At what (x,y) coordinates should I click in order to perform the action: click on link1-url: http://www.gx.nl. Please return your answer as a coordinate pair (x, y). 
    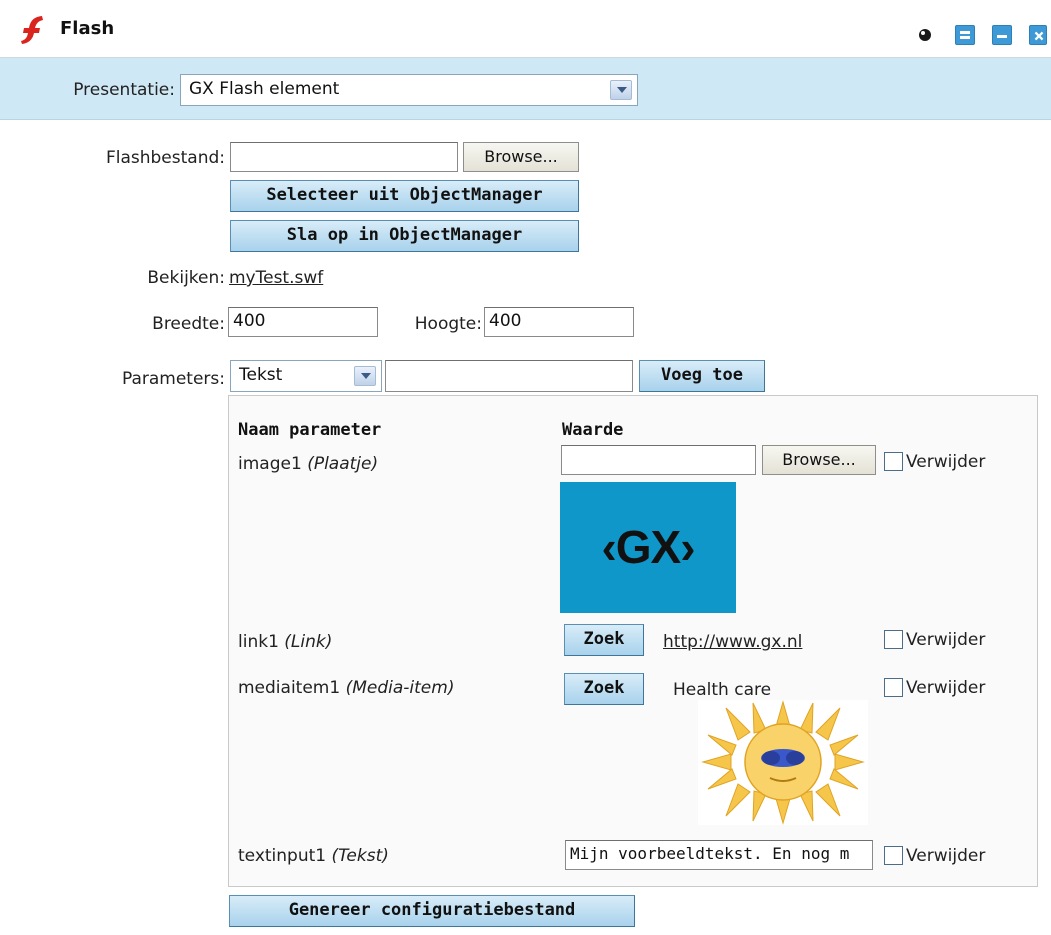
    Looking at the image, I should click on (732, 642).